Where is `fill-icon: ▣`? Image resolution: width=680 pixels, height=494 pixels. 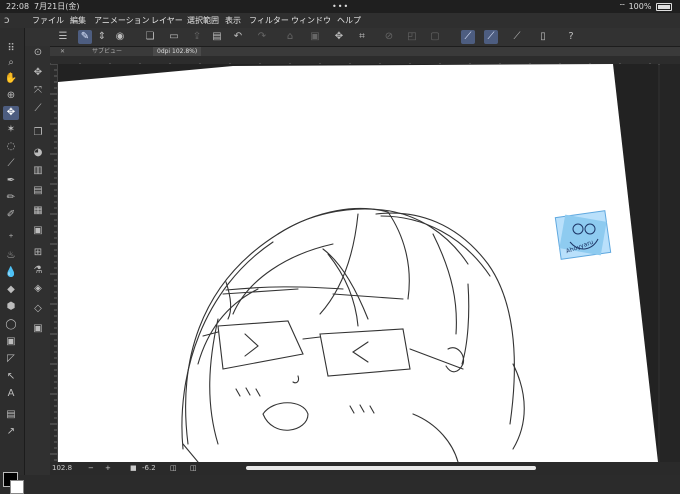
fill-icon: ▣ is located at coordinates (315, 37).